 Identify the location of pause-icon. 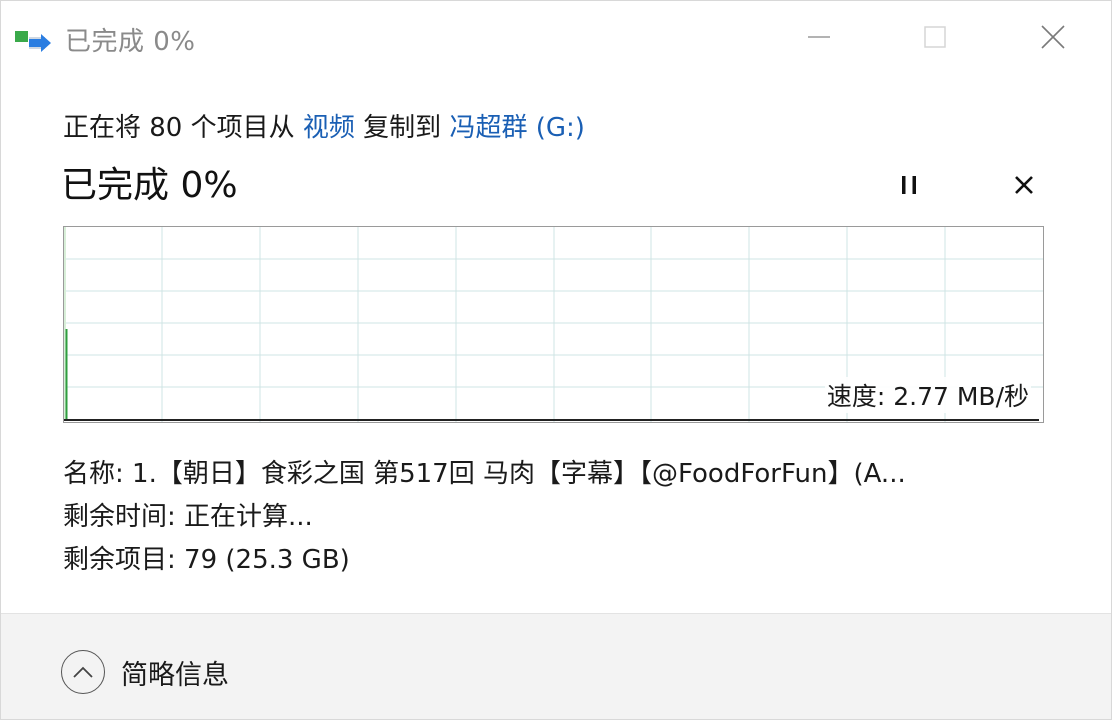
(909, 185).